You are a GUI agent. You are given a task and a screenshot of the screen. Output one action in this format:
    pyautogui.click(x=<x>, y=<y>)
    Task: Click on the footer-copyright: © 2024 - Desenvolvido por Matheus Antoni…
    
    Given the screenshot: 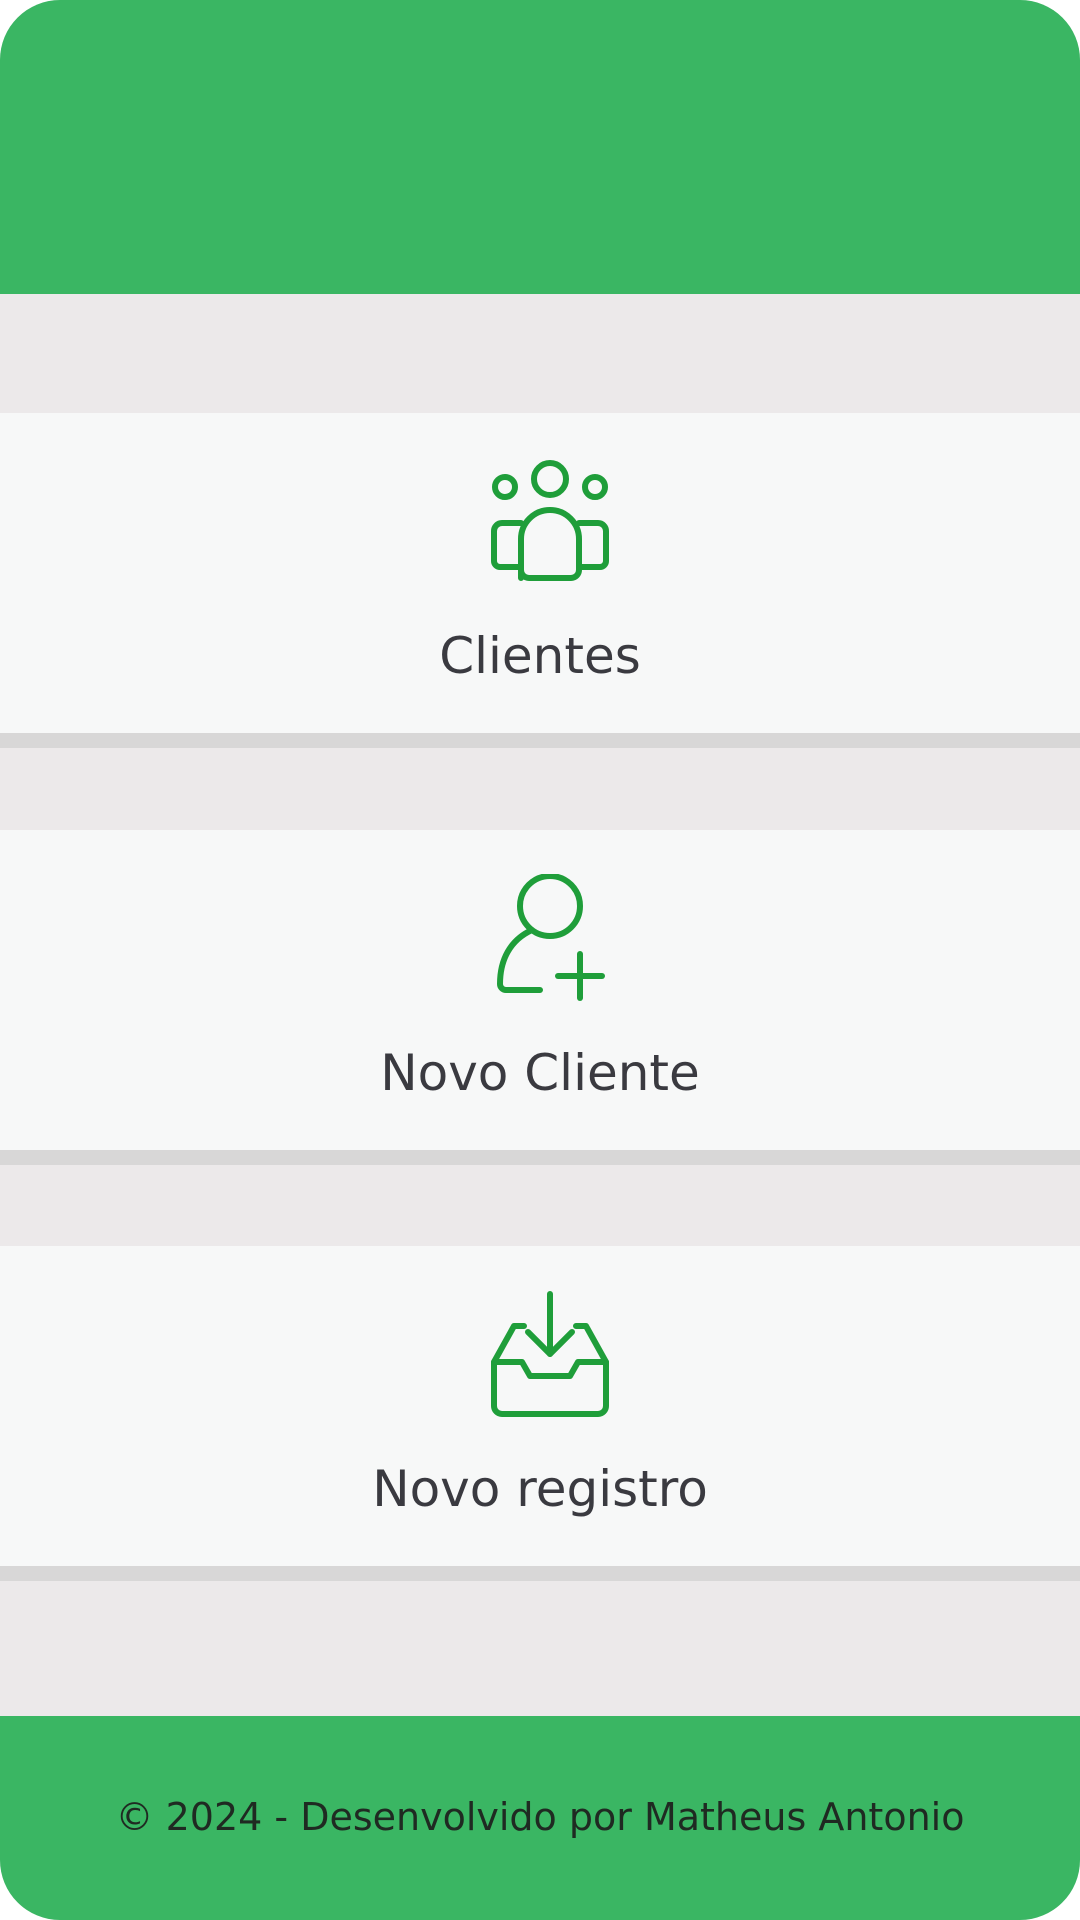 What is the action you would take?
    pyautogui.click(x=540, y=1817)
    